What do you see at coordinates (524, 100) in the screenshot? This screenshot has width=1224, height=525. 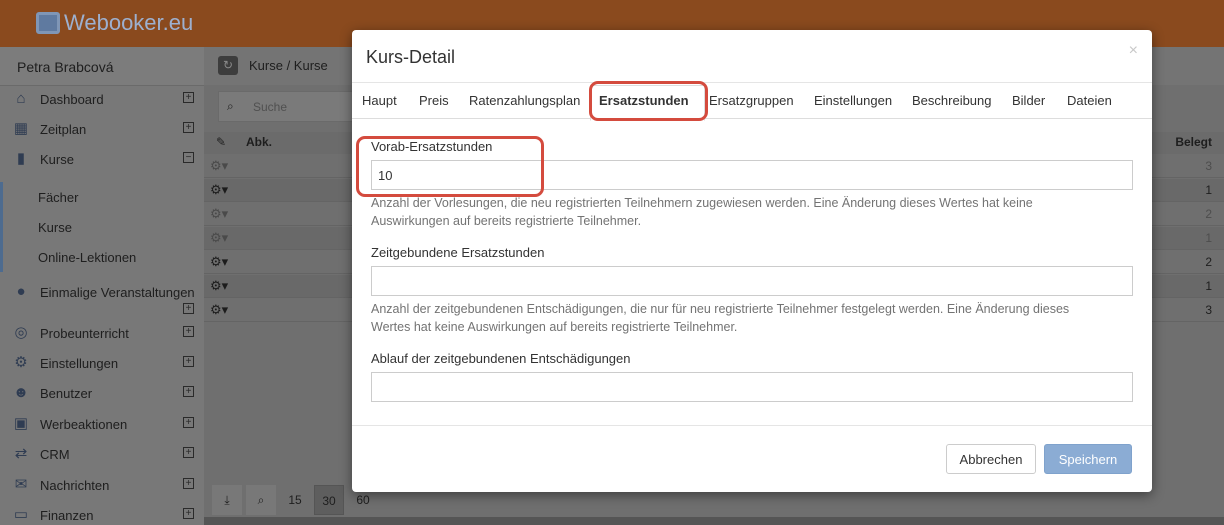 I see `tab-ratenzahlungsplan: Ratenzahlungsplan` at bounding box center [524, 100].